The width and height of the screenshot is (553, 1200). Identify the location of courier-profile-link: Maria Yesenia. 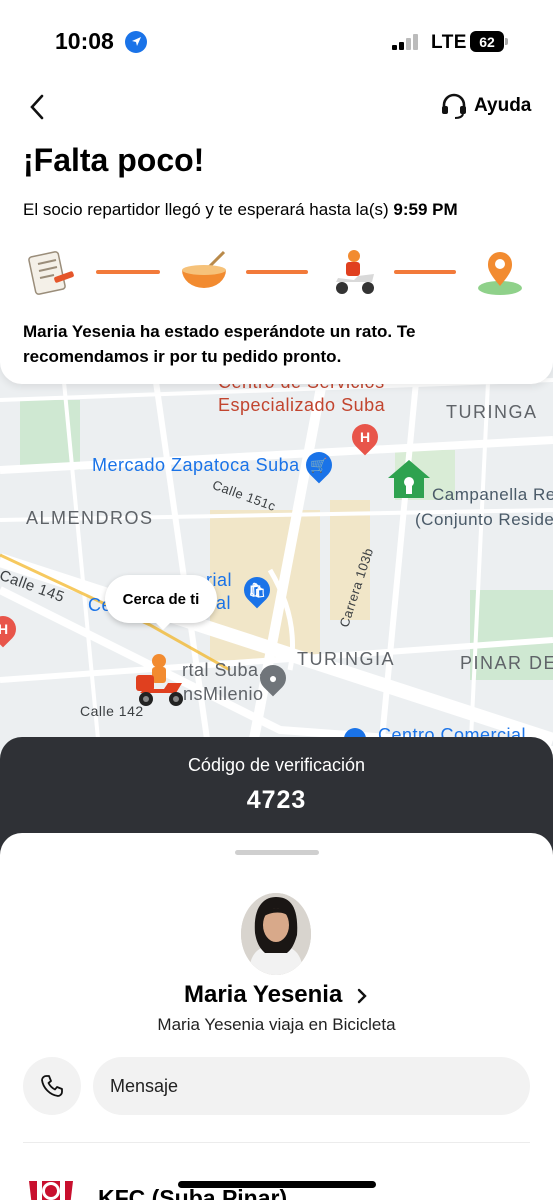
(276, 995).